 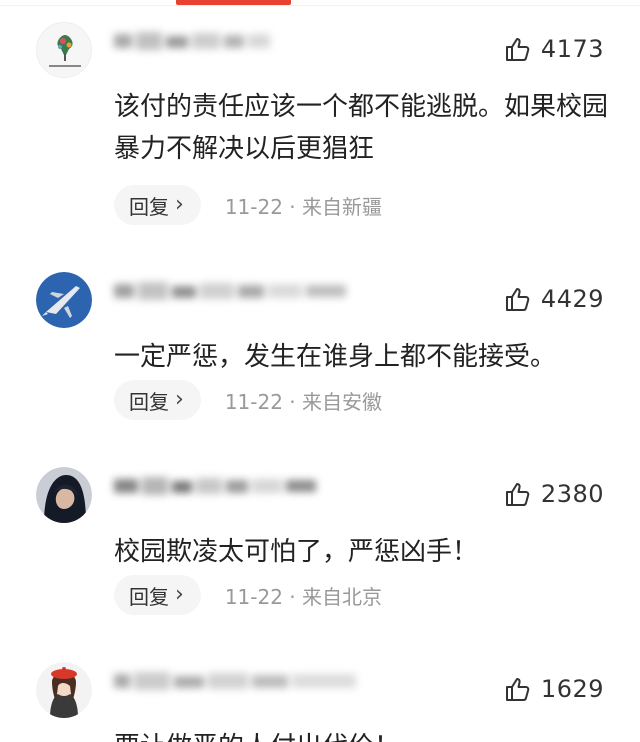 I want to click on like-button: 2380, so click(x=554, y=494).